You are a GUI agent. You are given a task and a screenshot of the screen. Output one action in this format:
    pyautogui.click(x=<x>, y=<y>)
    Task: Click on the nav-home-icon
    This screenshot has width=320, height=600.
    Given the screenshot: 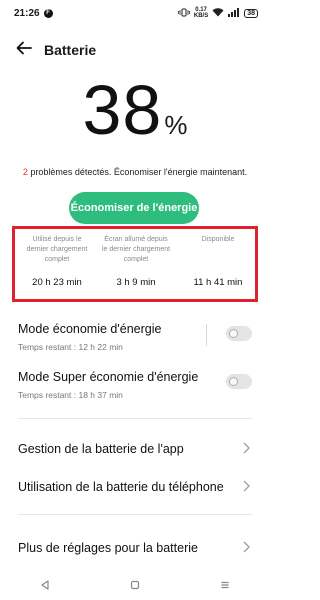 What is the action you would take?
    pyautogui.click(x=135, y=586)
    